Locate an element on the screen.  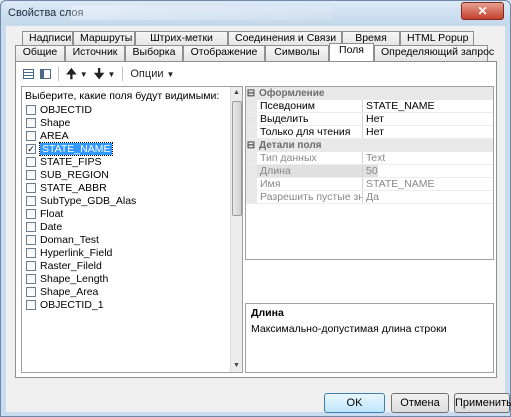
property-key: Длина is located at coordinates (310, 171).